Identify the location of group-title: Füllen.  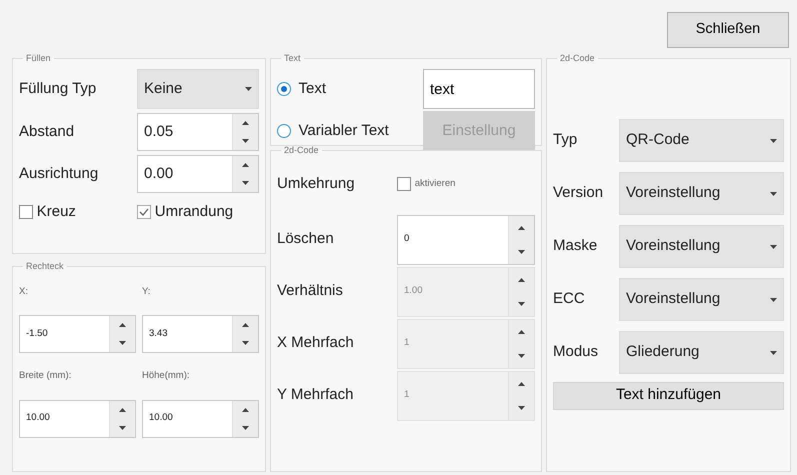
(38, 58).